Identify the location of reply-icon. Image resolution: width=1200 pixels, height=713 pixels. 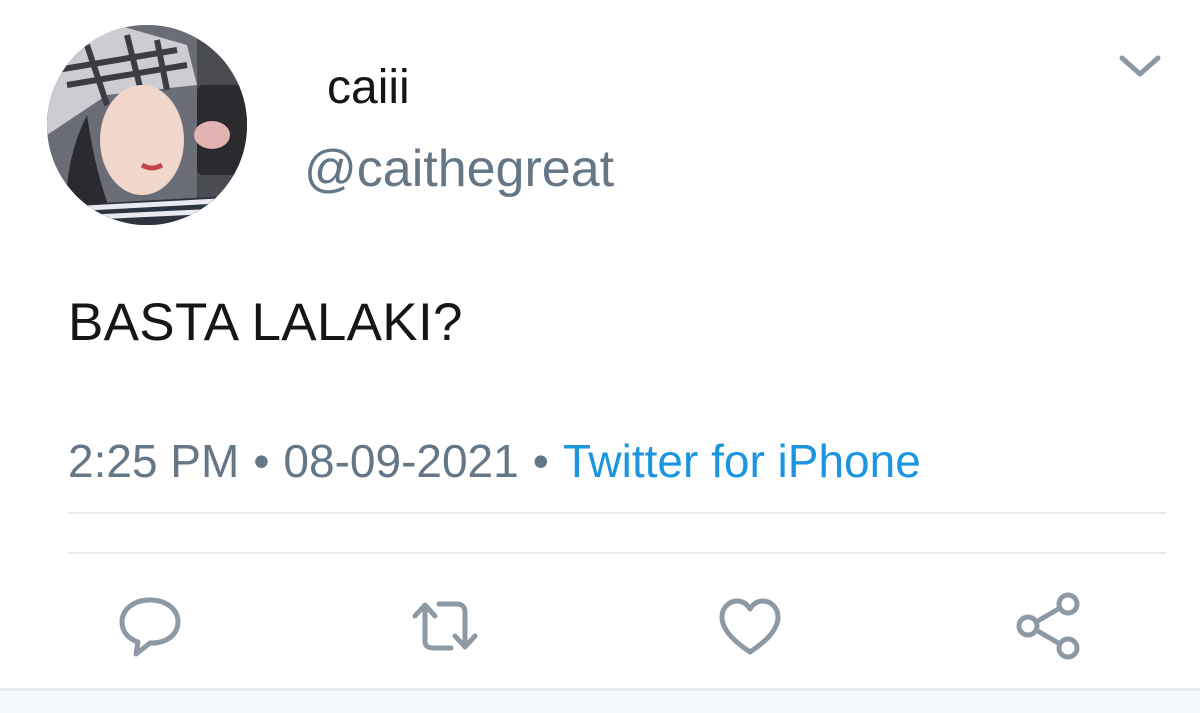
(150, 627).